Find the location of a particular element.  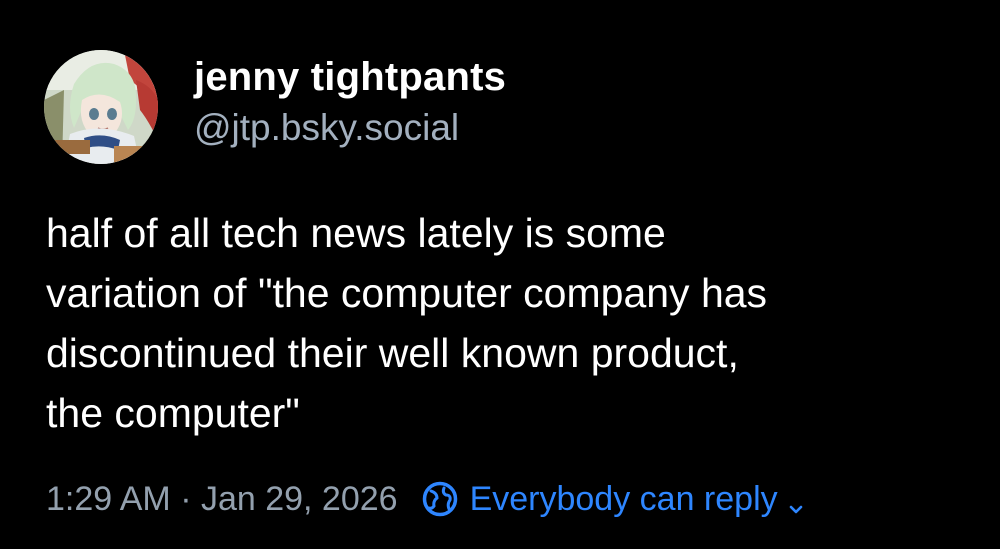

anime-character-avatar-icon is located at coordinates (101, 107).